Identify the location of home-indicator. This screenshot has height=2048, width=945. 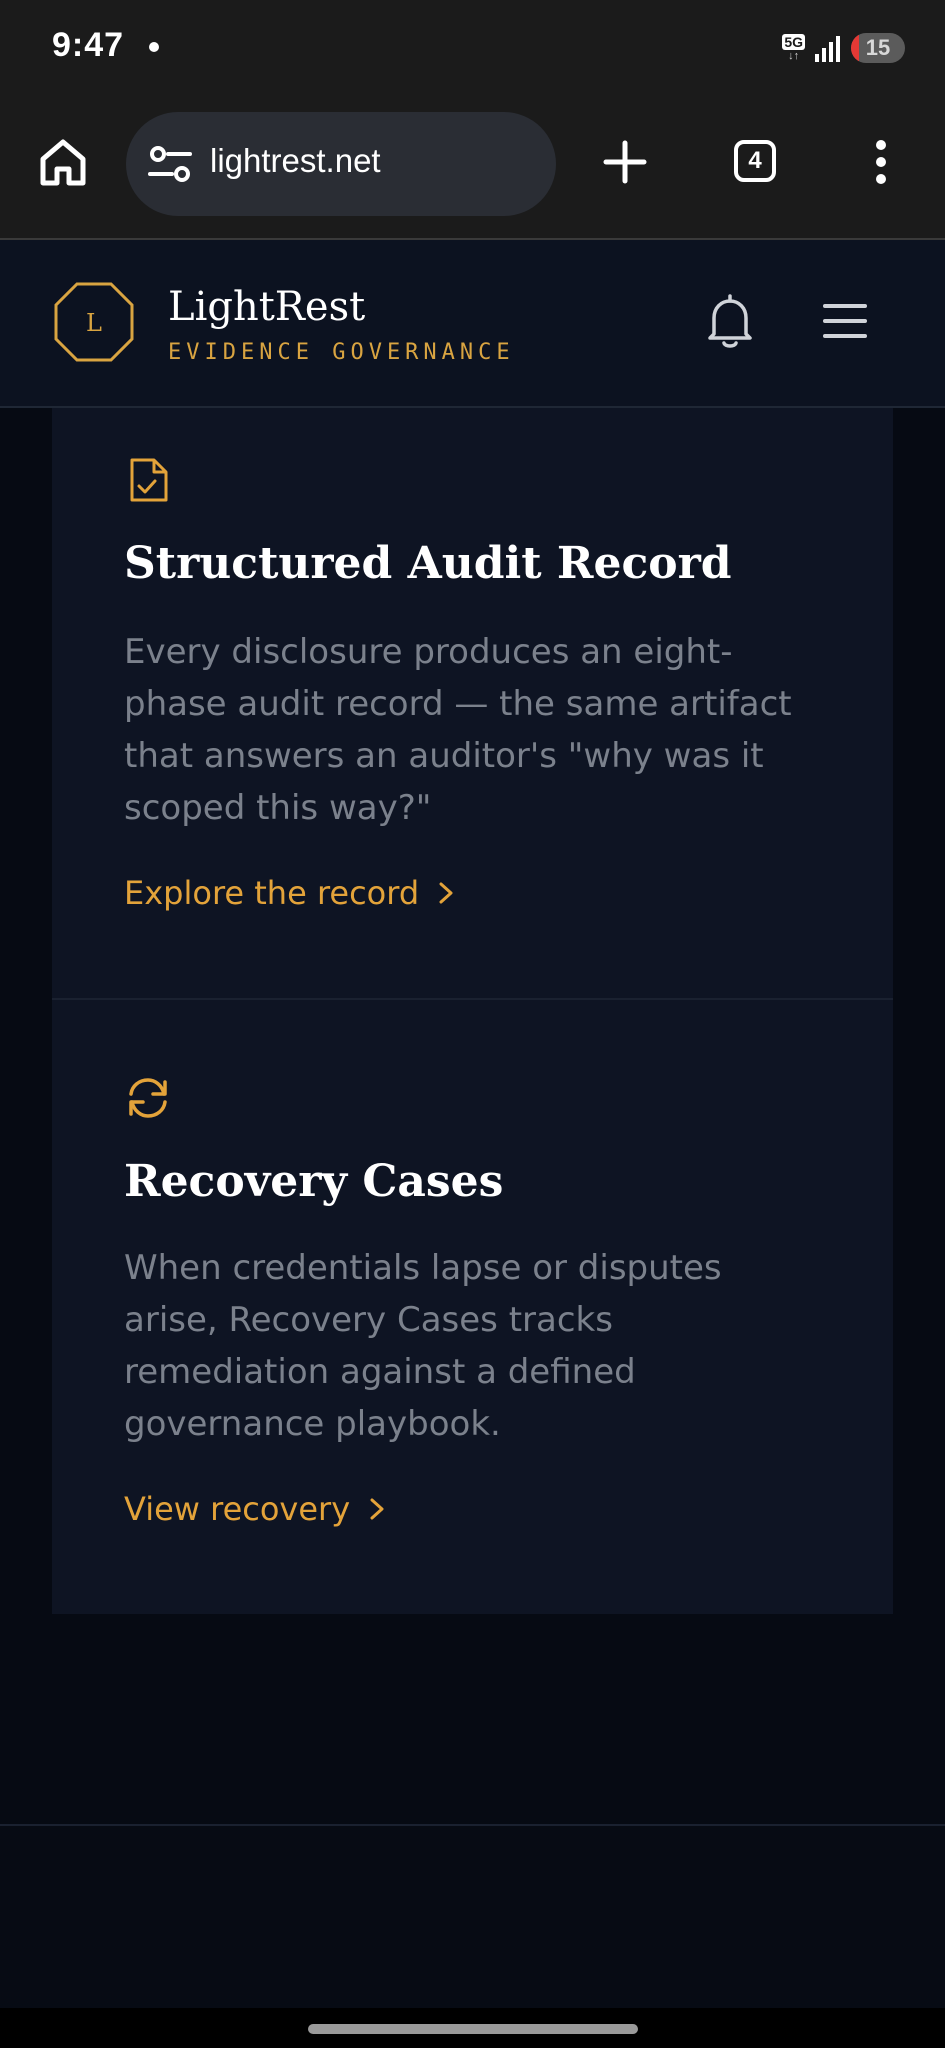
(473, 2029).